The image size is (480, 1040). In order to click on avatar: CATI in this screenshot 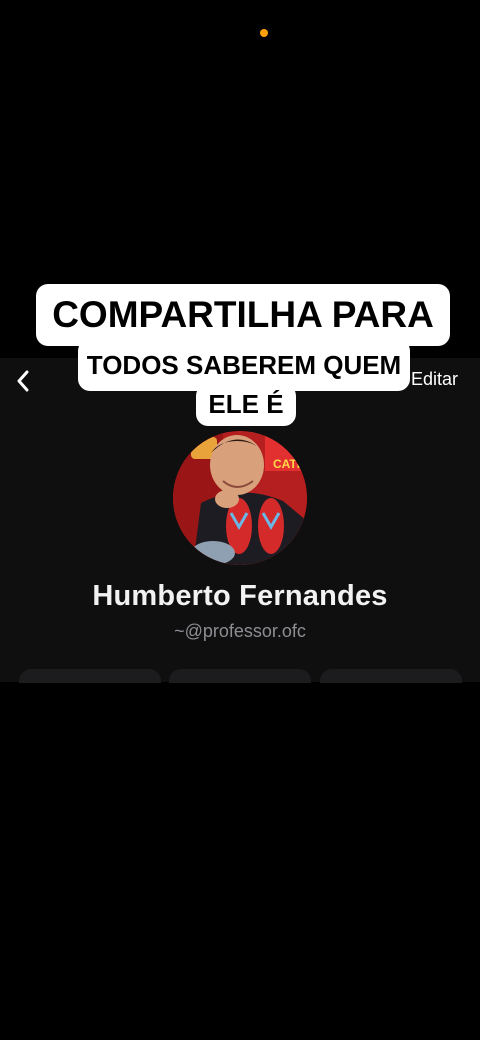, I will do `click(240, 498)`.